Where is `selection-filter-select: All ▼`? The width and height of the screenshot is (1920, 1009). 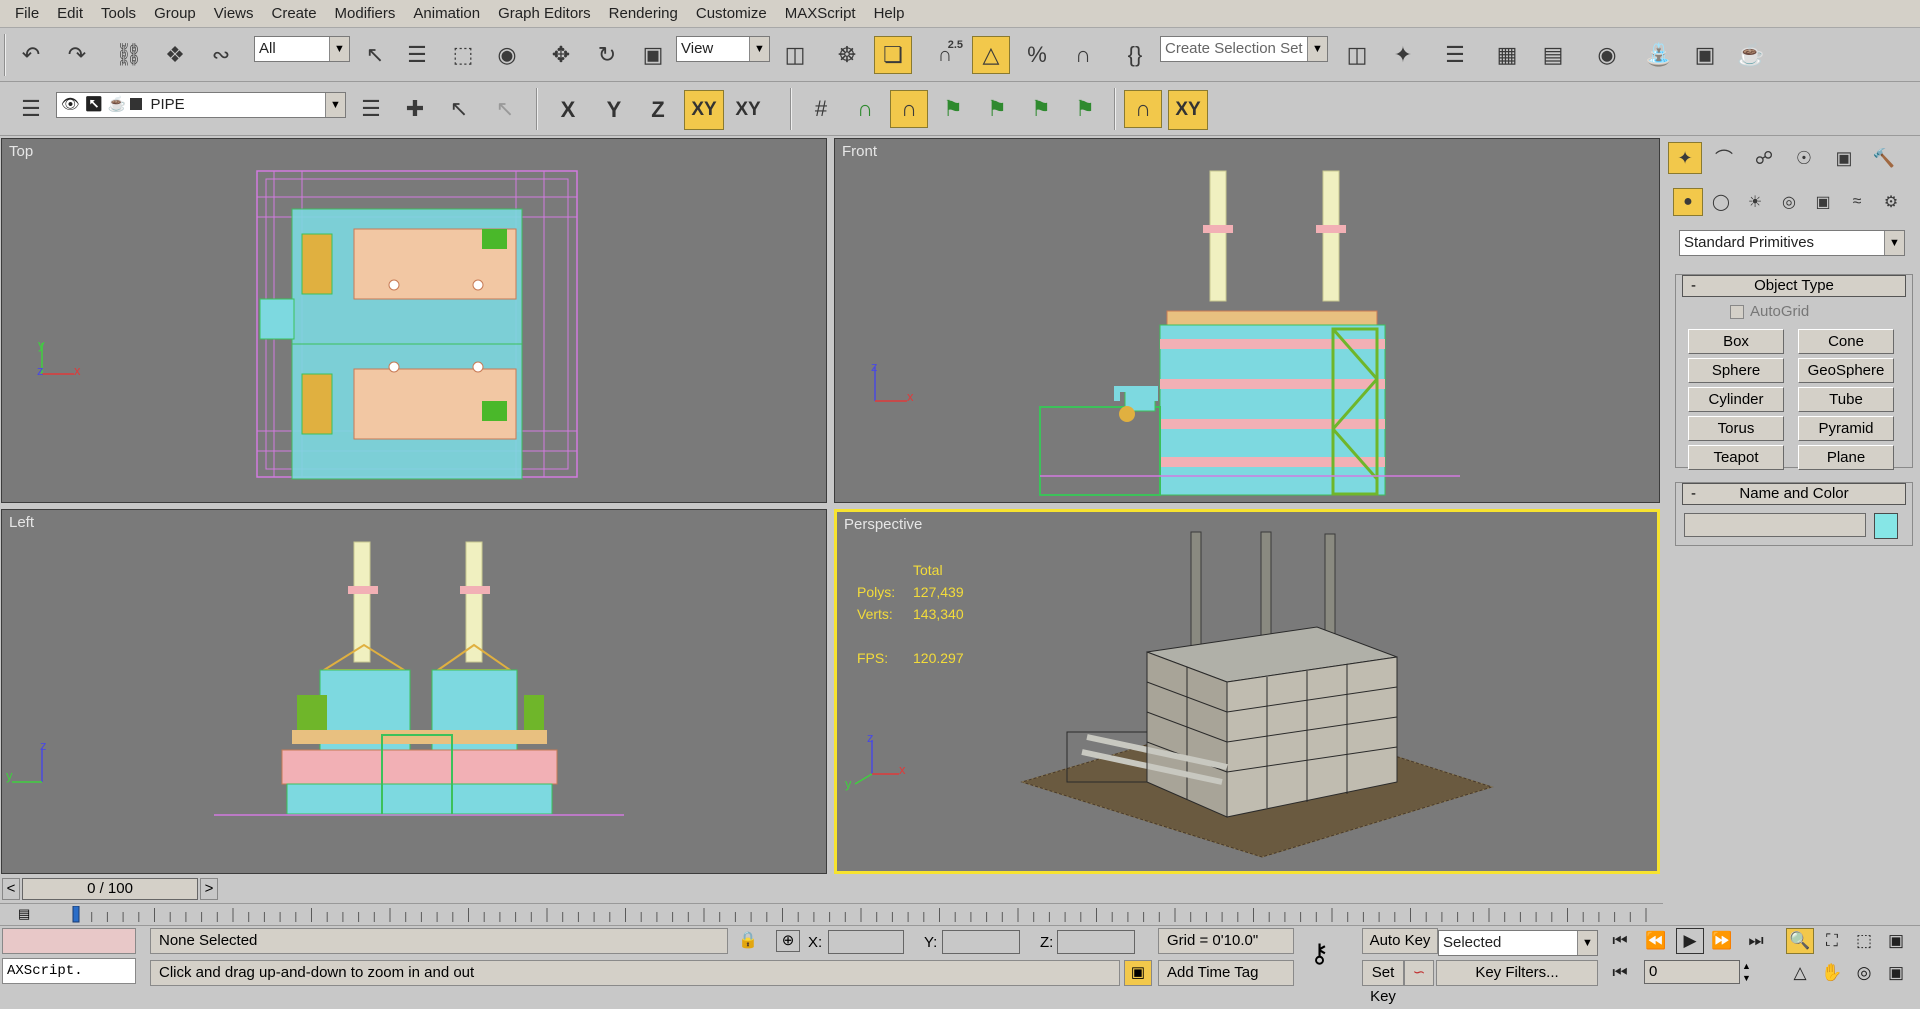 selection-filter-select: All ▼ is located at coordinates (302, 49).